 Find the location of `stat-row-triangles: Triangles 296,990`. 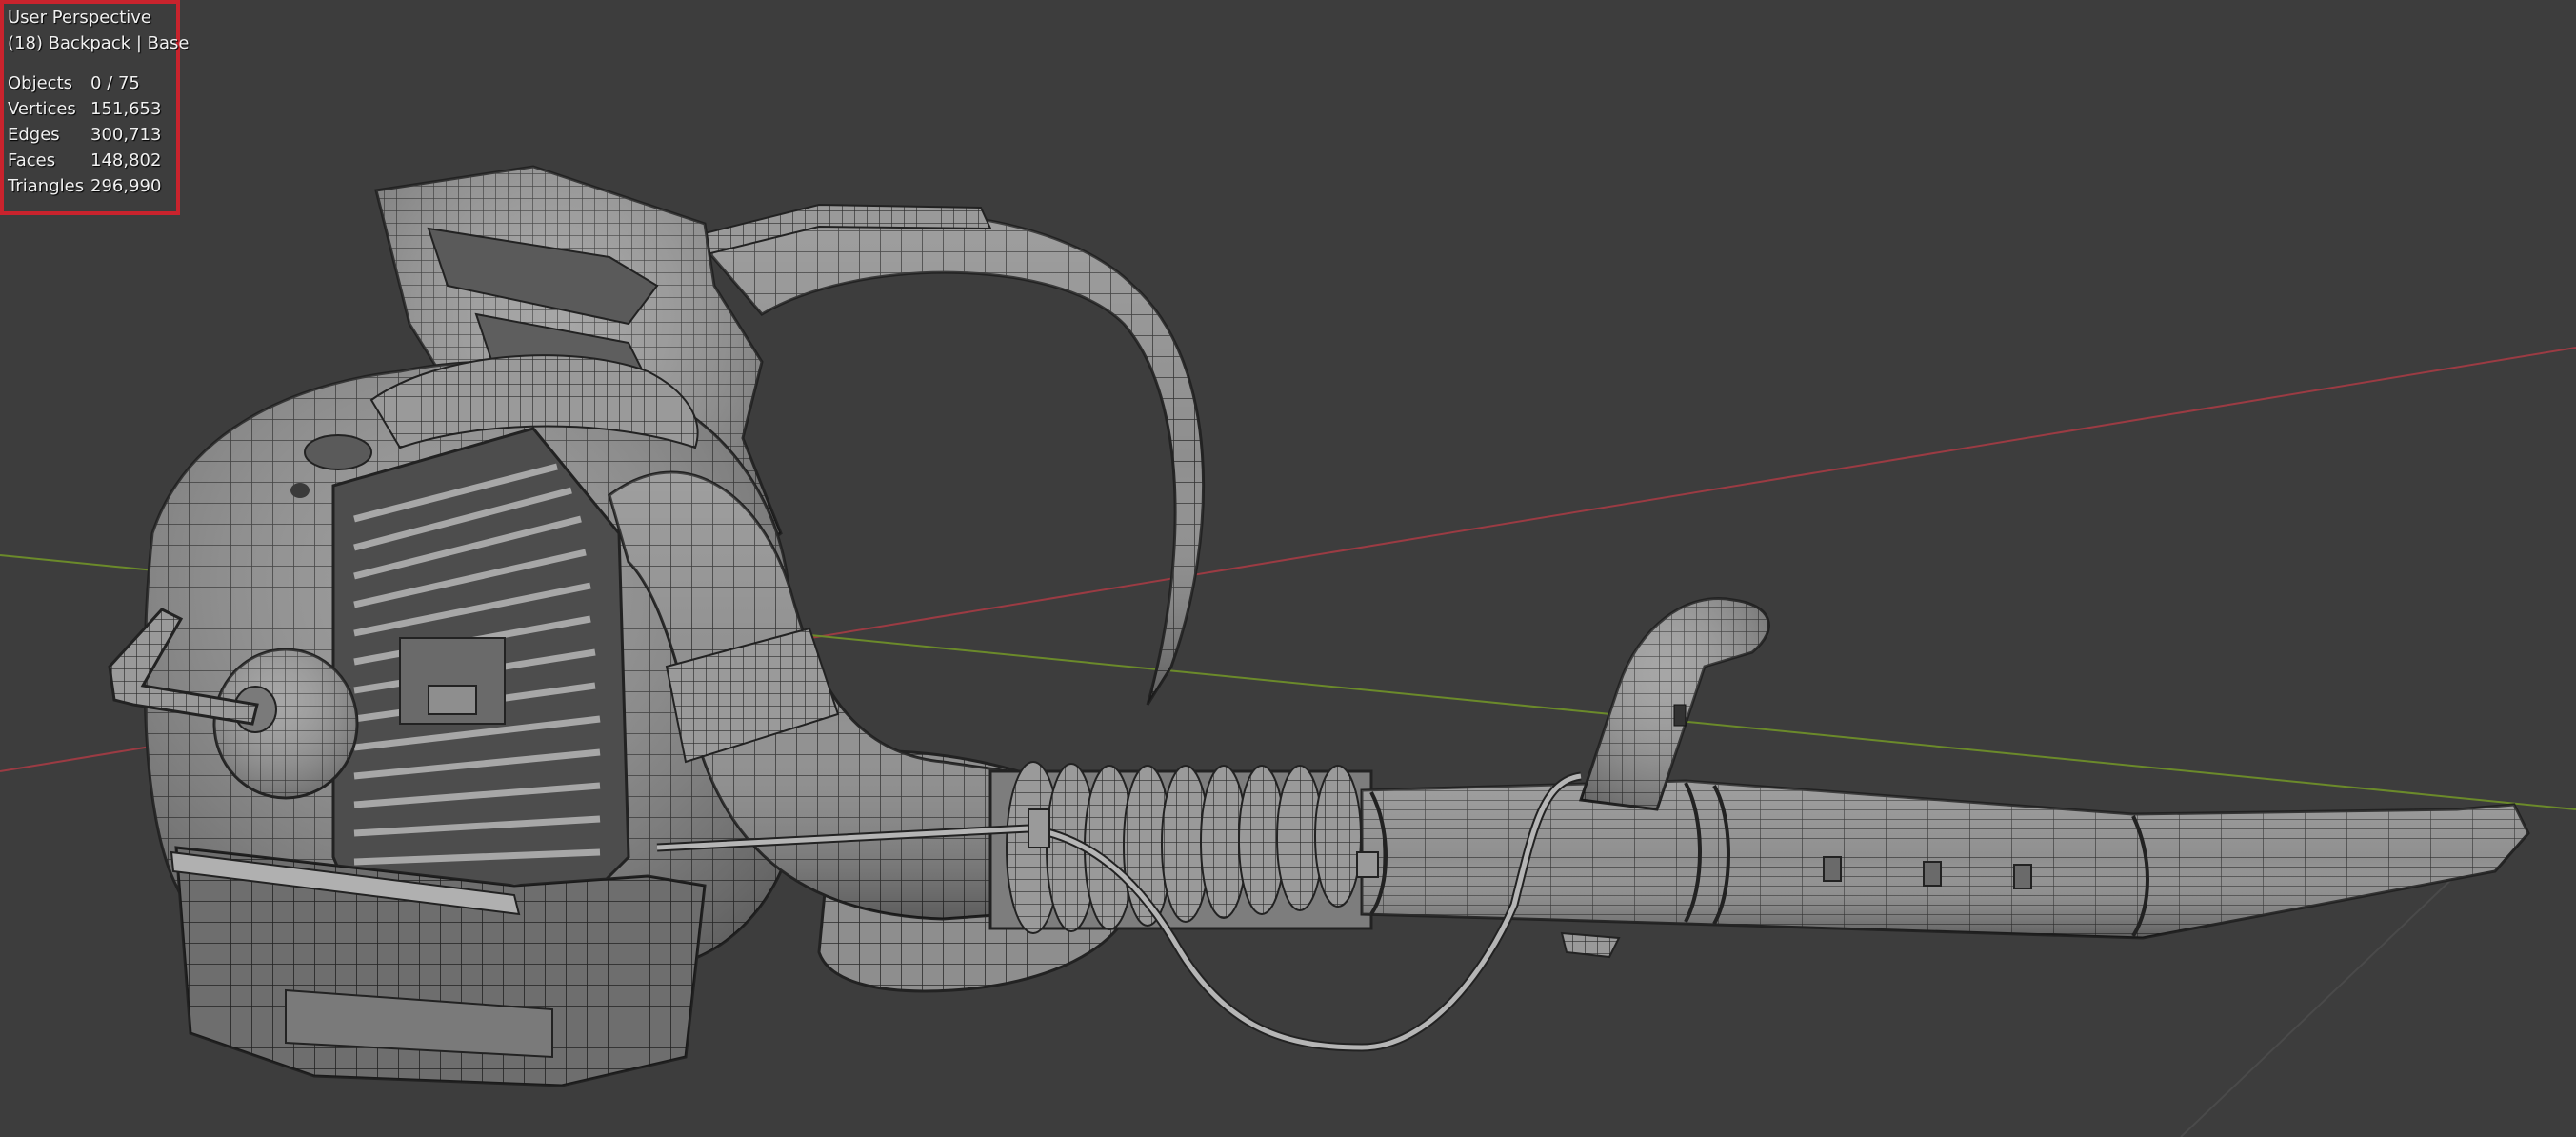

stat-row-triangles: Triangles 296,990 is located at coordinates (84, 186).